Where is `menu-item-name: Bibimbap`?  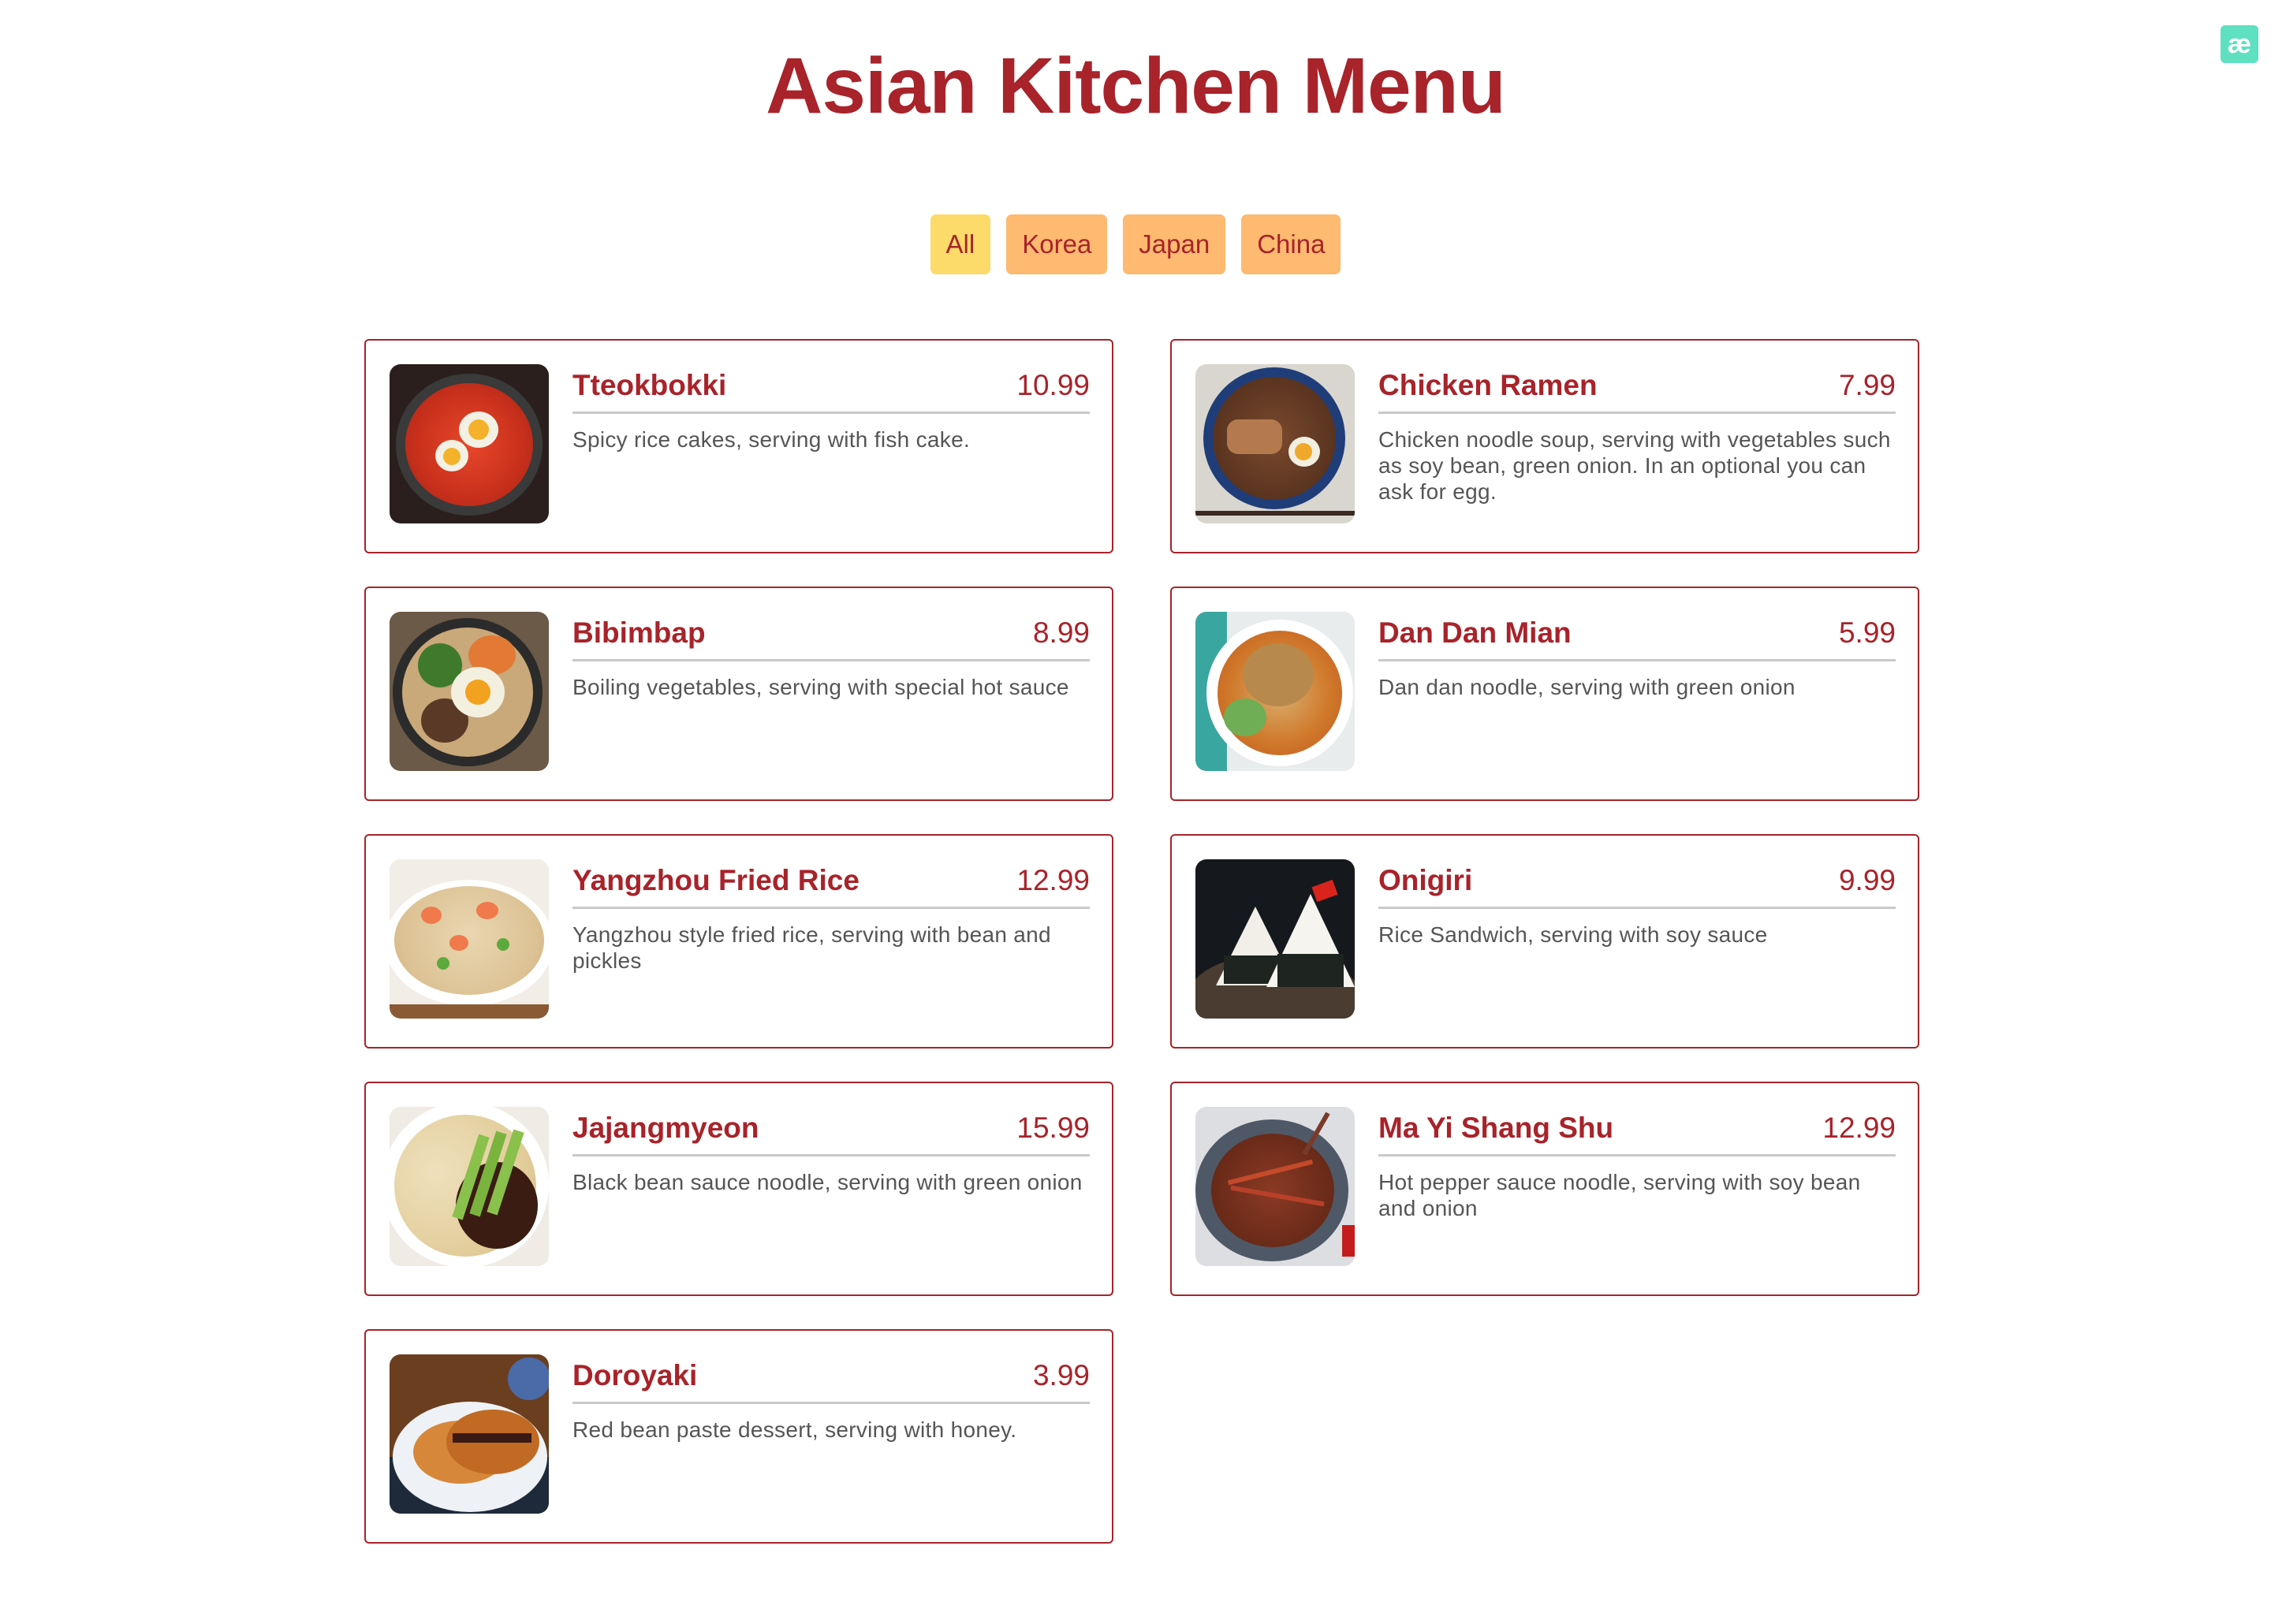
menu-item-name: Bibimbap is located at coordinates (639, 632).